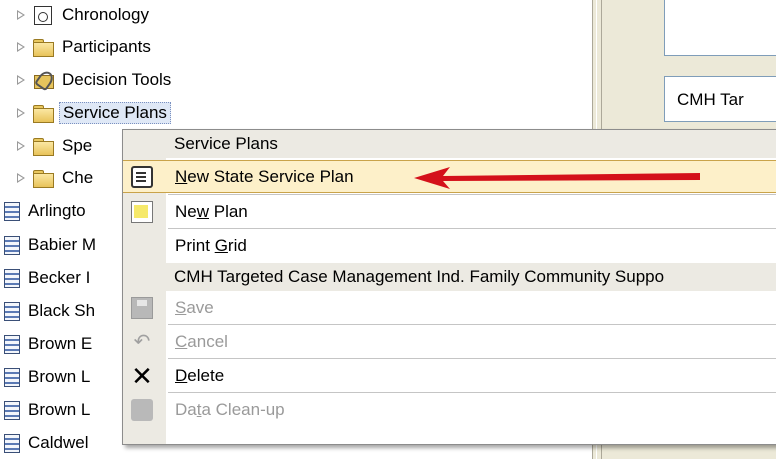 This screenshot has width=776, height=459. Describe the element at coordinates (78, 177) in the screenshot. I see `tree-item-label: Che` at that location.